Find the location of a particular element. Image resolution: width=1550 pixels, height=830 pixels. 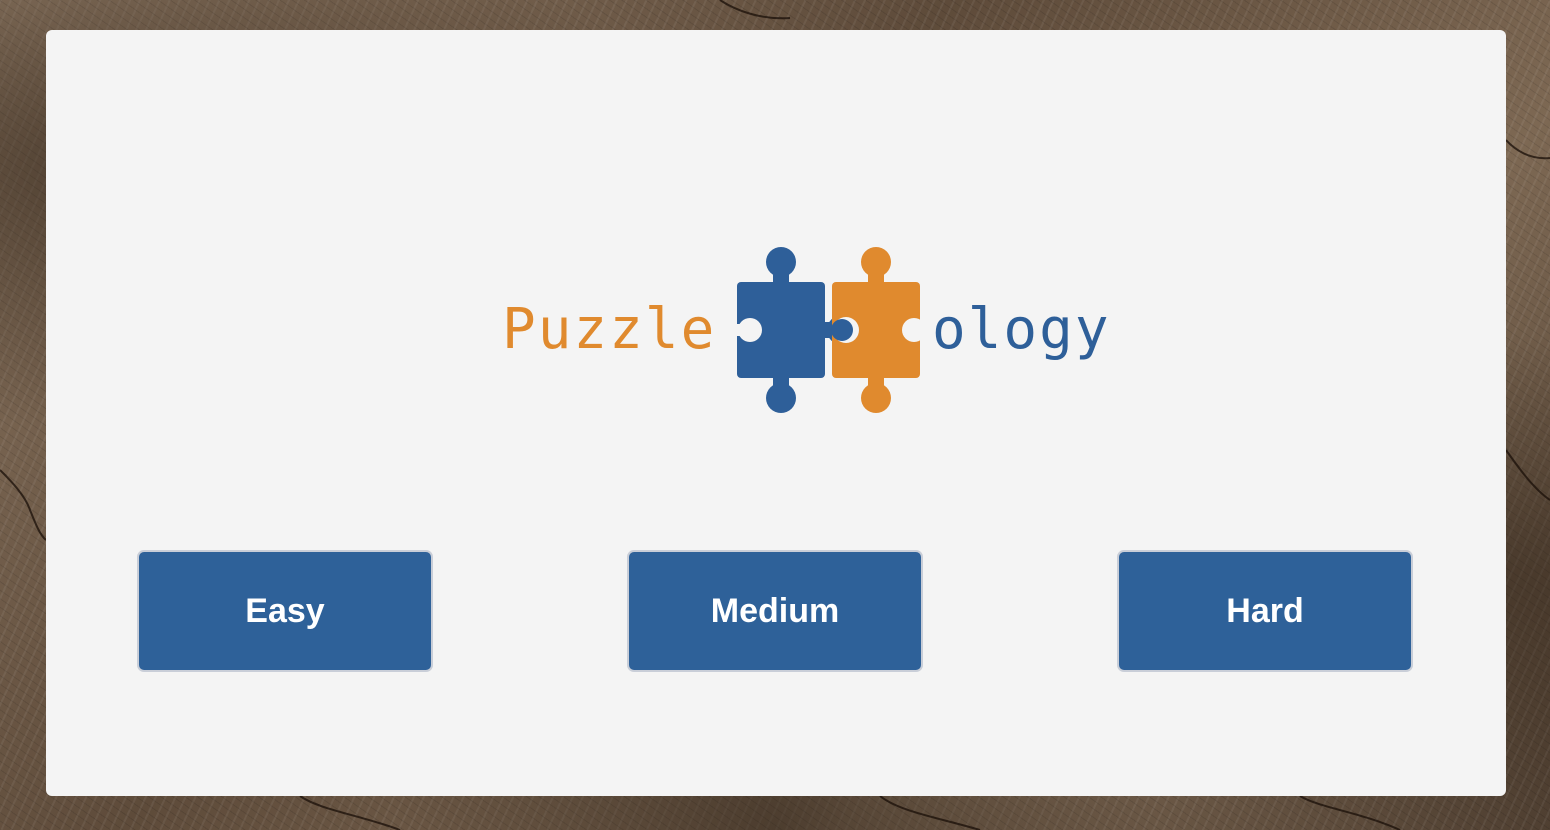

logo-word-ology: ology is located at coordinates (1021, 329).